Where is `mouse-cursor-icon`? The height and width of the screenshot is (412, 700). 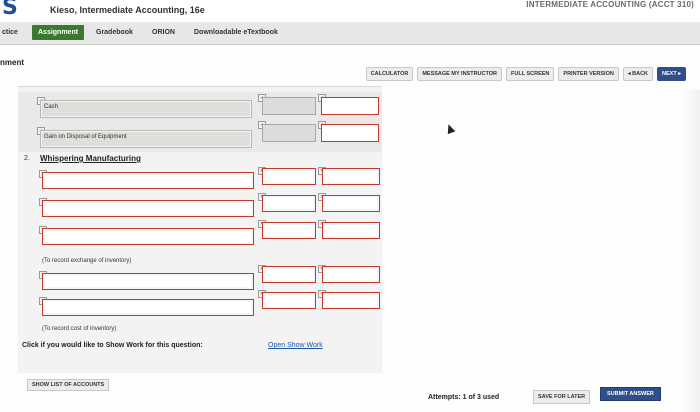 mouse-cursor-icon is located at coordinates (450, 128).